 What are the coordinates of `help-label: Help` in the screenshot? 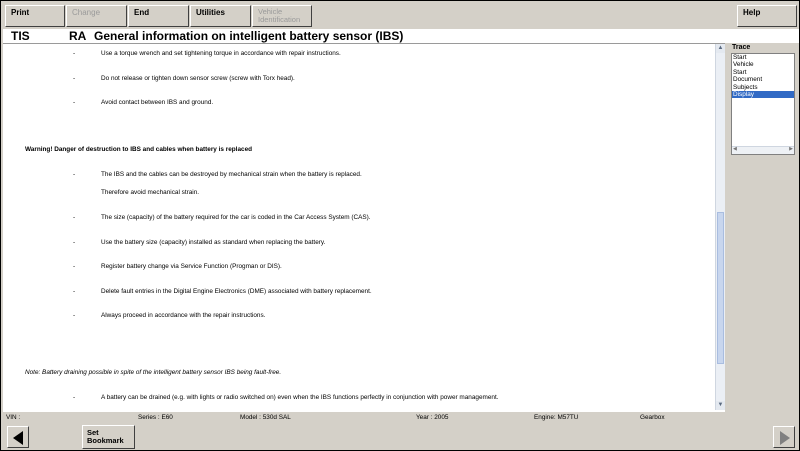 It's located at (752, 12).